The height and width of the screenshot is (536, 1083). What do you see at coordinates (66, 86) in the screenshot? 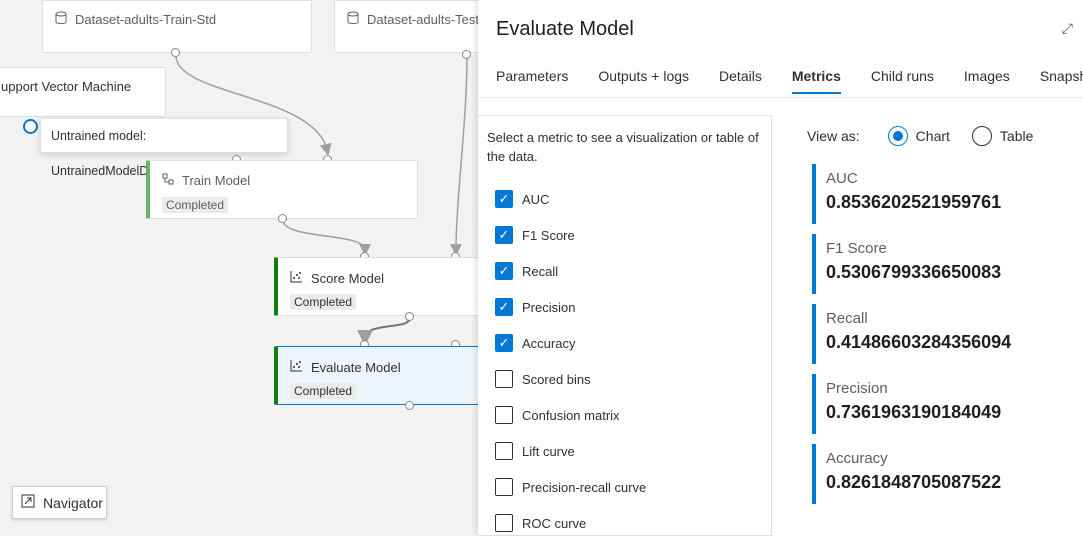
I see `node-title: upport Vector Machine` at bounding box center [66, 86].